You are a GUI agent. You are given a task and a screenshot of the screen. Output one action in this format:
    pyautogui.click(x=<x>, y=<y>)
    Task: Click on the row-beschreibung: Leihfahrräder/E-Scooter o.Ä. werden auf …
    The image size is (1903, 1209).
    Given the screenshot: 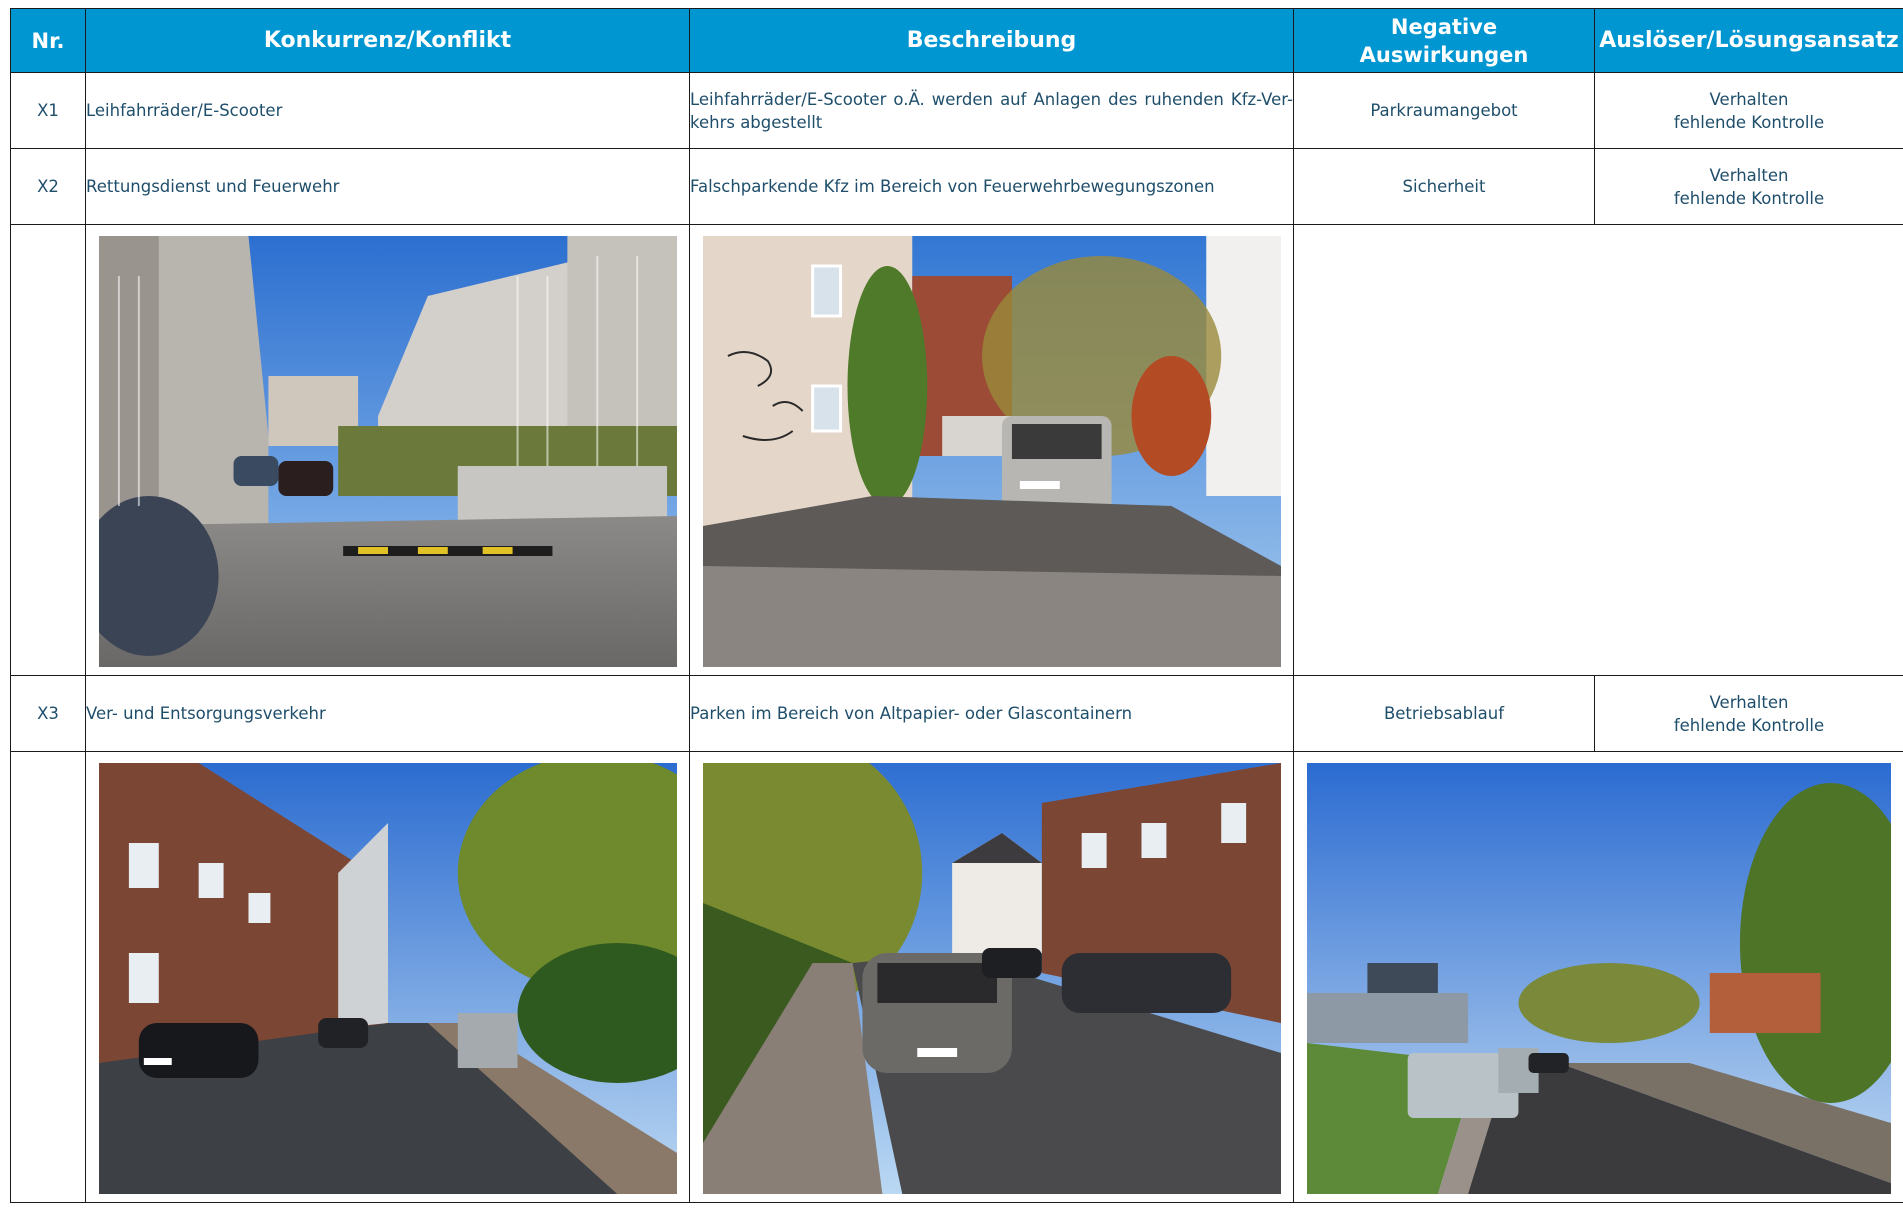 What is the action you would take?
    pyautogui.click(x=991, y=110)
    